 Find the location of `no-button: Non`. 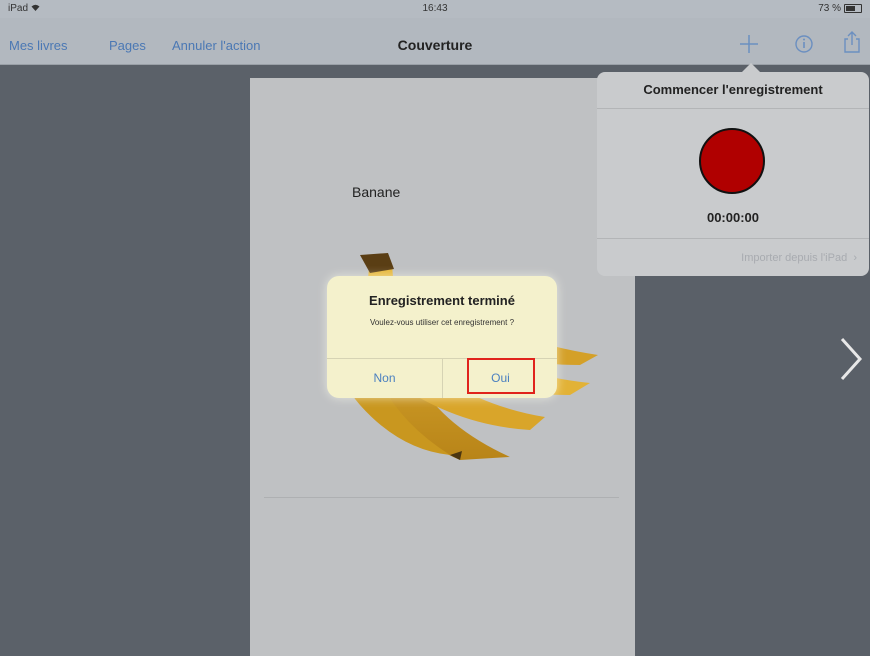

no-button: Non is located at coordinates (384, 378).